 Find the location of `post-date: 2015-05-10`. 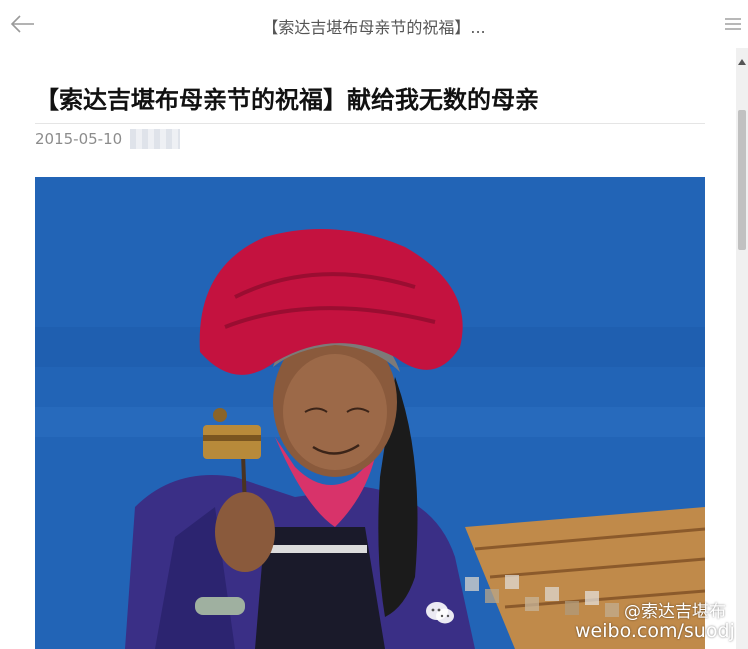

post-date: 2015-05-10 is located at coordinates (79, 139).